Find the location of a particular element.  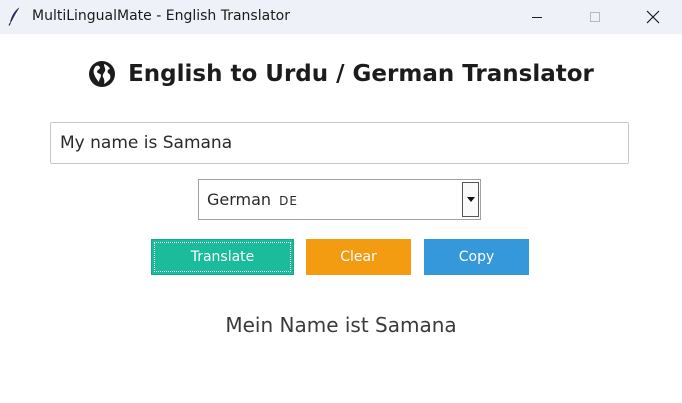

flag-de-icon: DE is located at coordinates (288, 201).